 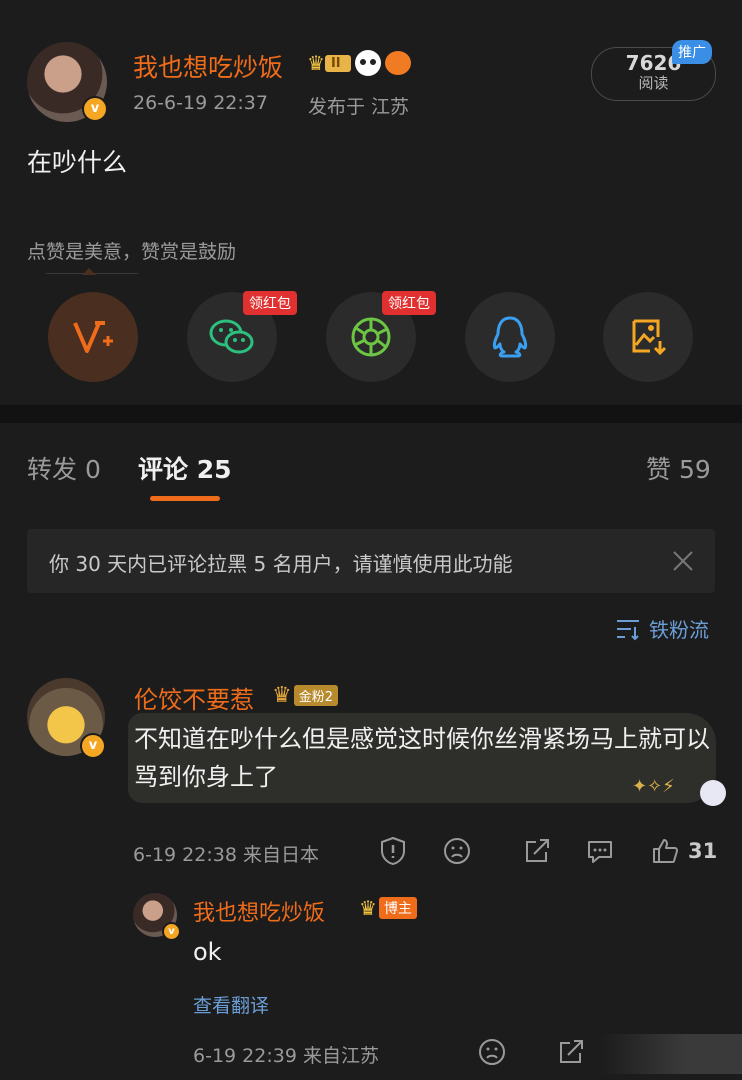 I want to click on like-count: 31, so click(x=703, y=851).